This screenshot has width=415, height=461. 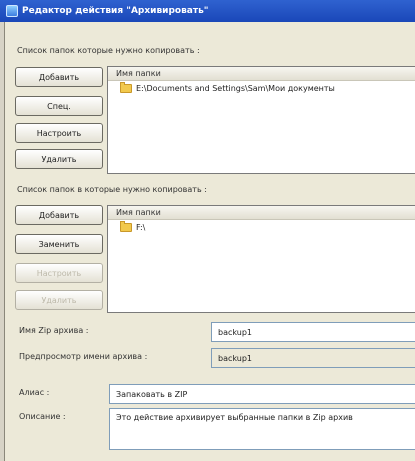 What do you see at coordinates (59, 300) in the screenshot?
I see `target-remove-button: Удалить` at bounding box center [59, 300].